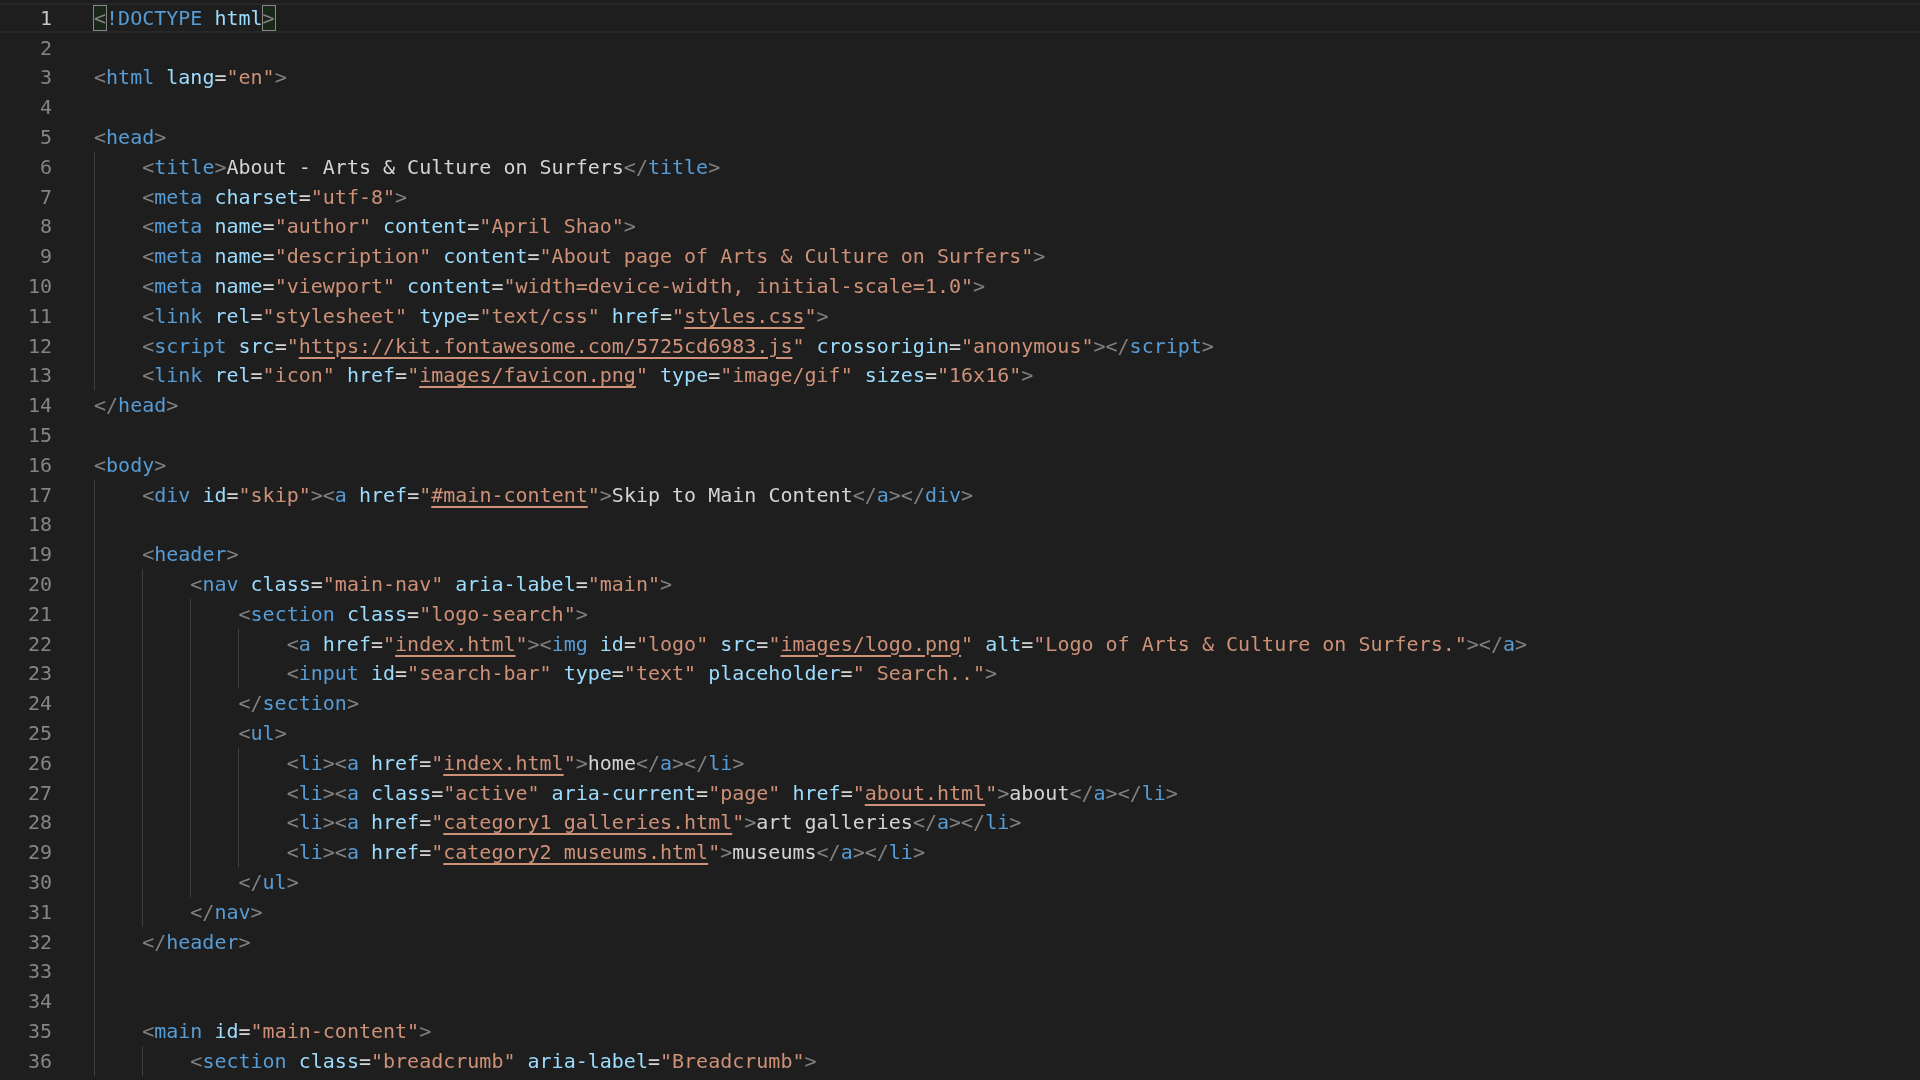 This screenshot has width=1920, height=1080. I want to click on code-line: <nav class="main-nav" aria-label="main">, so click(430, 584).